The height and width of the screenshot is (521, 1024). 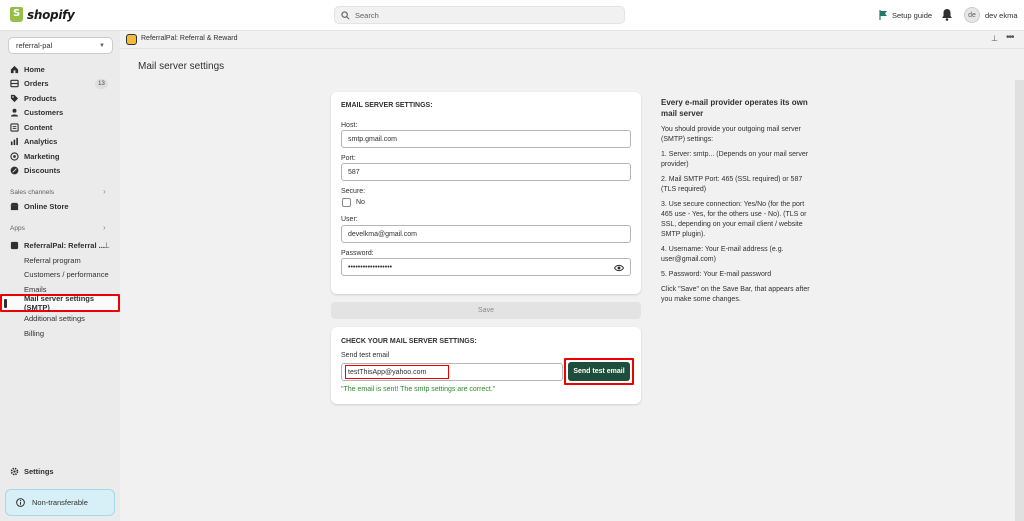 What do you see at coordinates (38, 127) in the screenshot?
I see `sidebar-item-label: Content` at bounding box center [38, 127].